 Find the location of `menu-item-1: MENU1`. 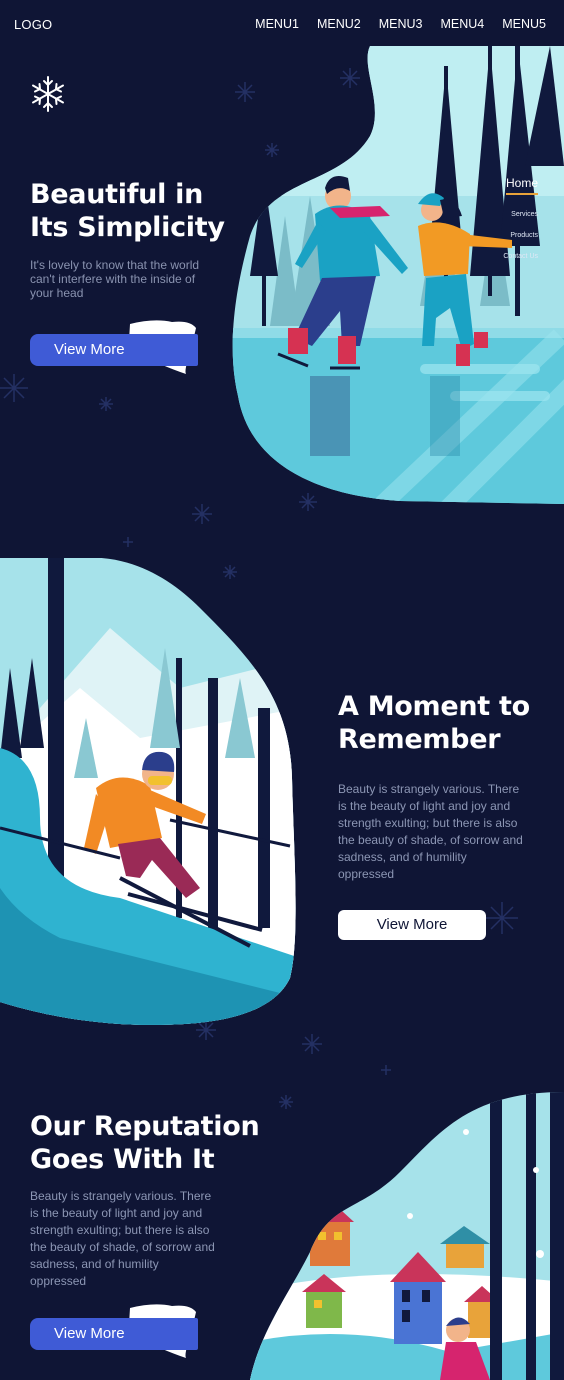

menu-item-1: MENU1 is located at coordinates (277, 24).